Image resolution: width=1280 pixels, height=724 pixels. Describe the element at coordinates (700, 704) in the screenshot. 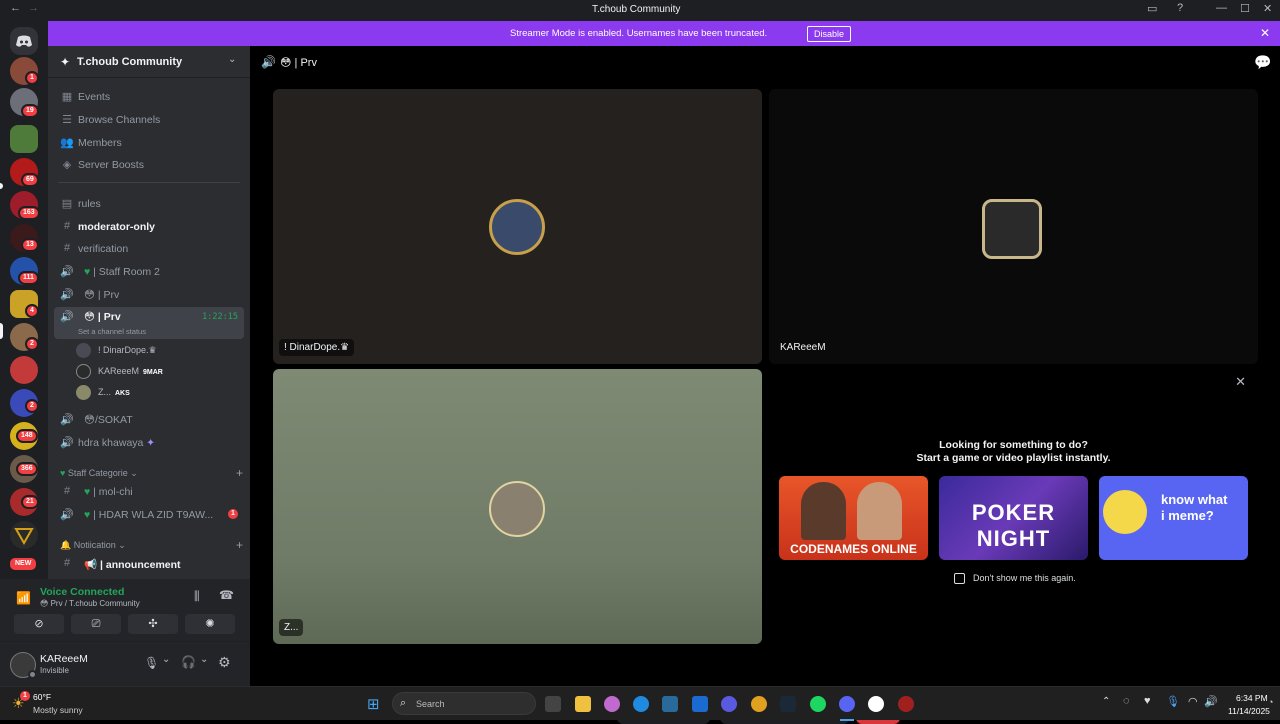

I see `outlook-icon` at that location.